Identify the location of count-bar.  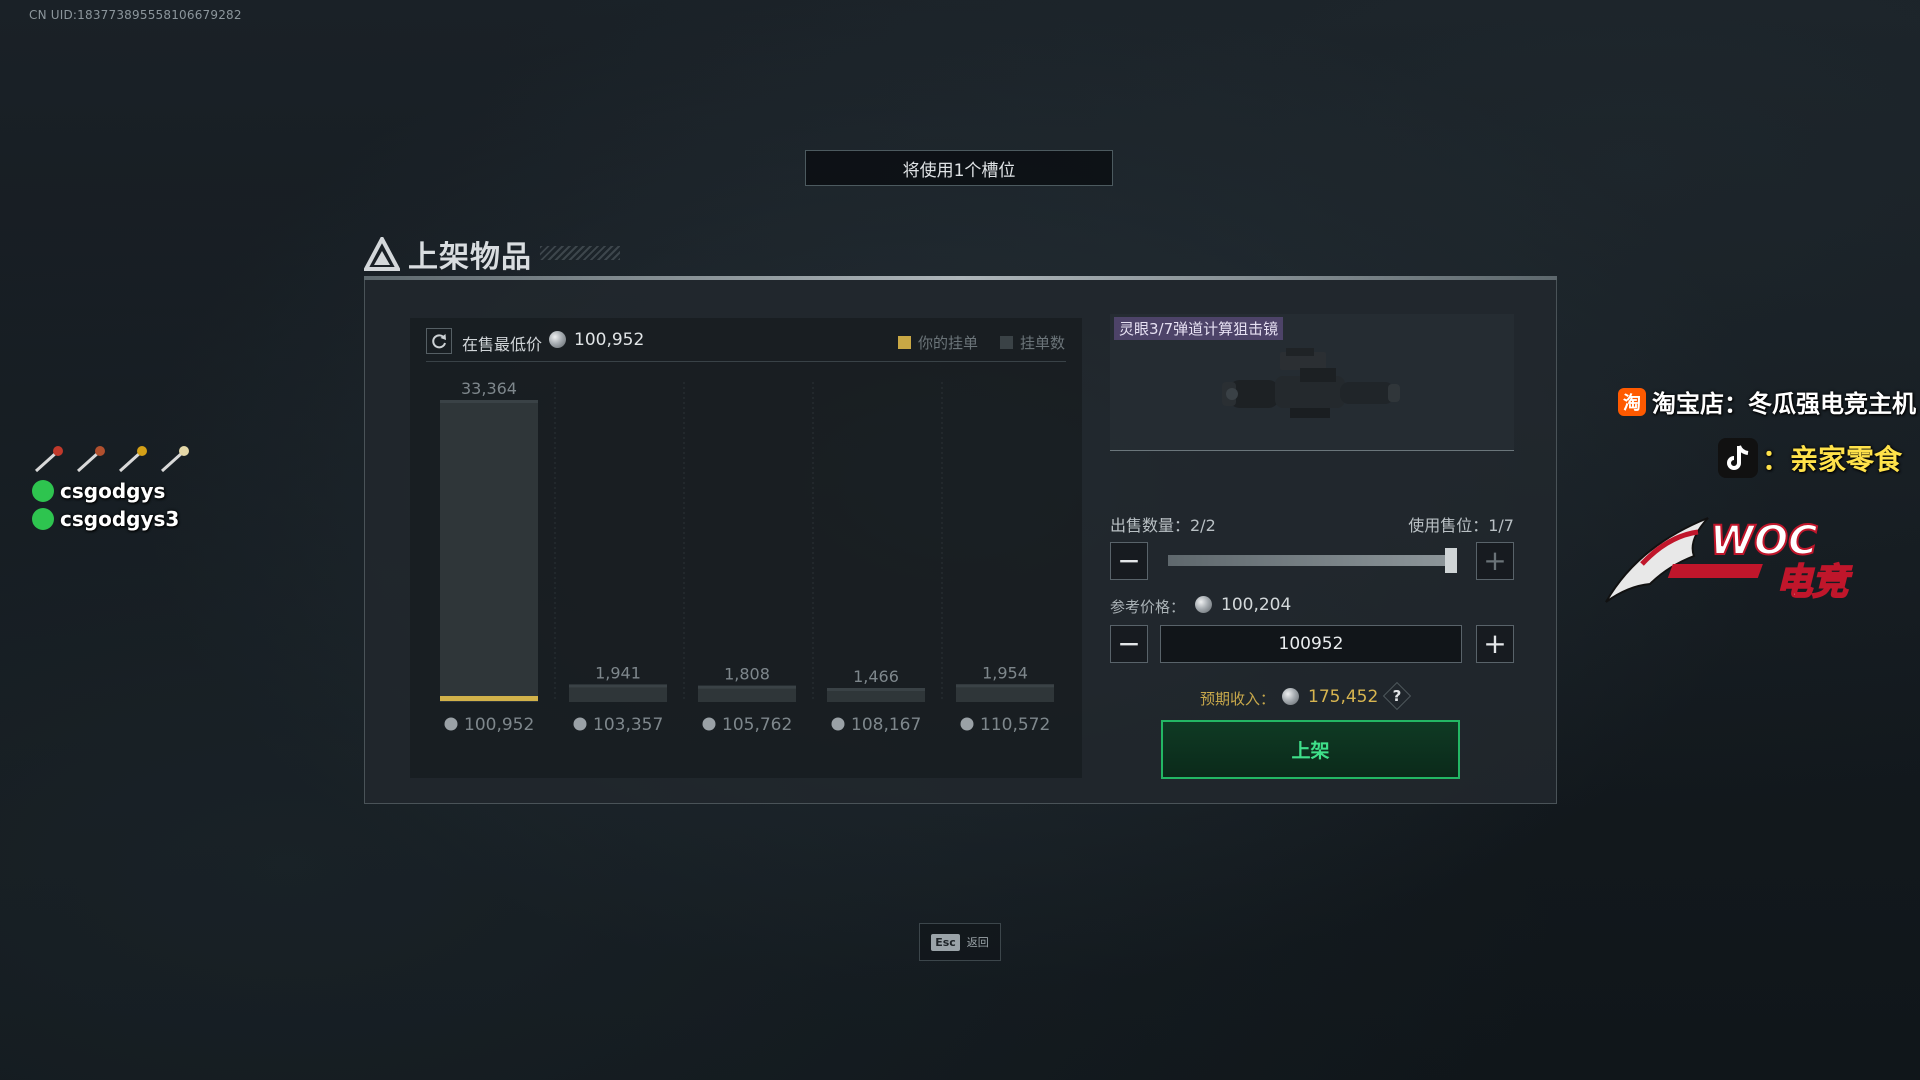
(489, 551).